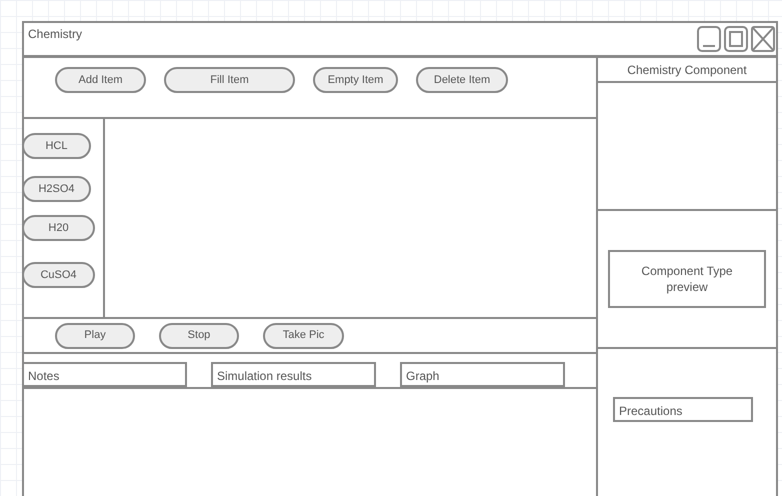 This screenshot has height=496, width=782. I want to click on preview-box: Component Type preview, so click(687, 279).